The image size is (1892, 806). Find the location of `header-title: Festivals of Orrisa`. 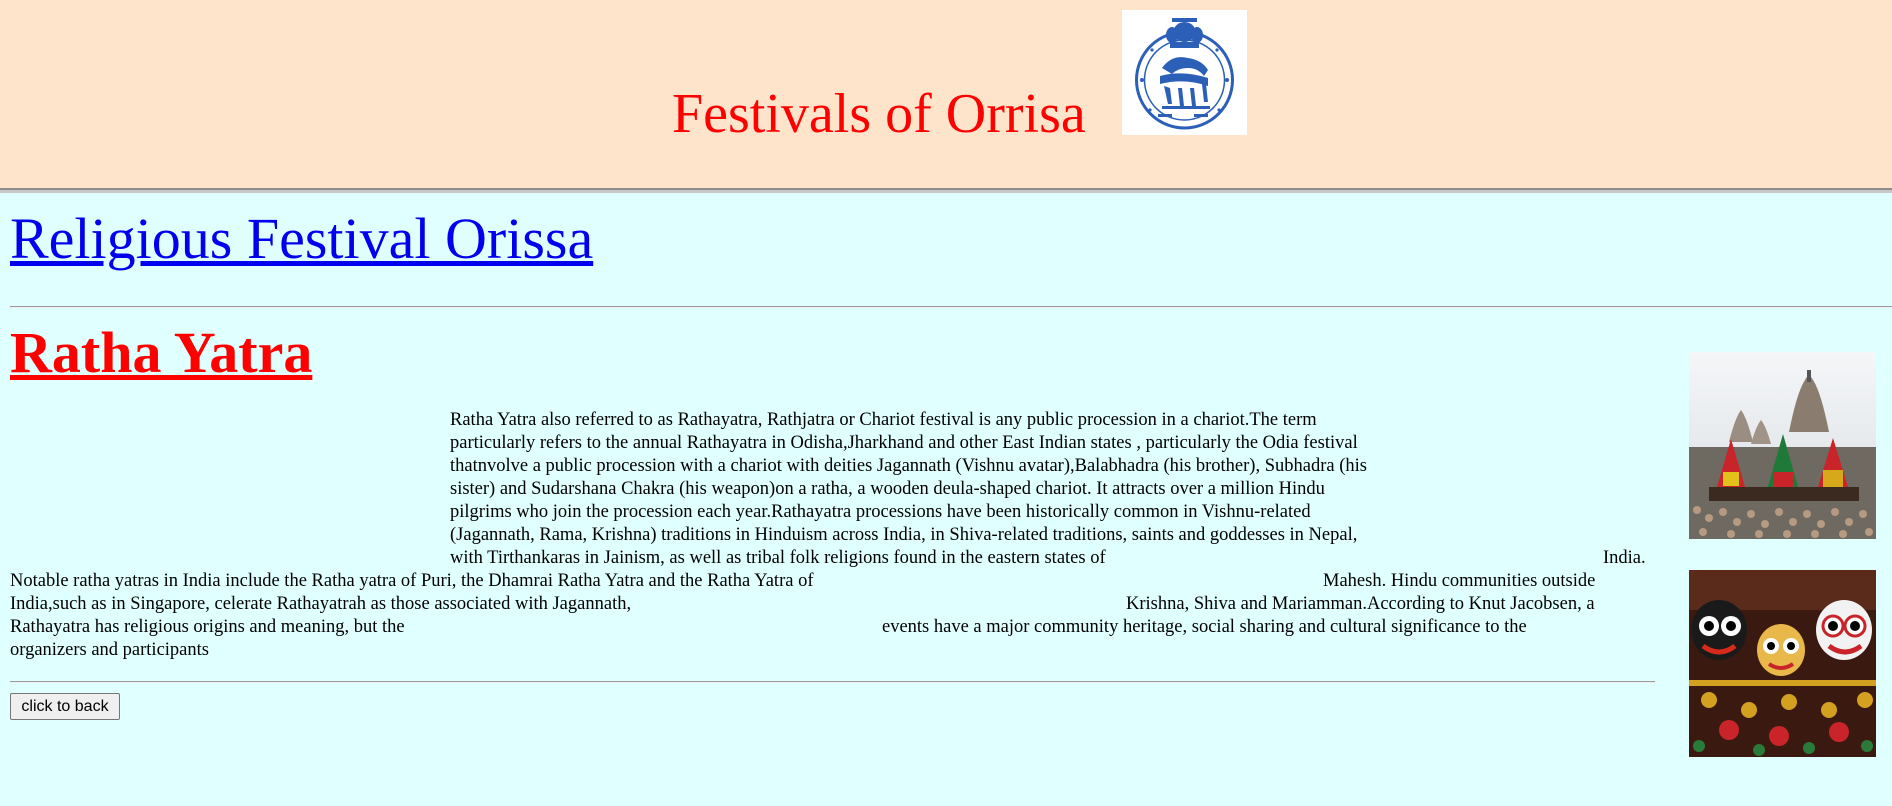

header-title: Festivals of Orrisa is located at coordinates (879, 114).